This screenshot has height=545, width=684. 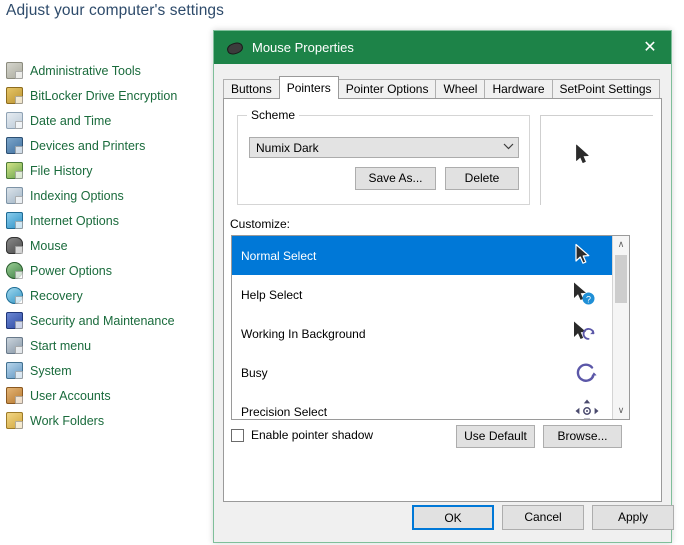 I want to click on precision-crosshair-cursor-icon, so click(x=586, y=407).